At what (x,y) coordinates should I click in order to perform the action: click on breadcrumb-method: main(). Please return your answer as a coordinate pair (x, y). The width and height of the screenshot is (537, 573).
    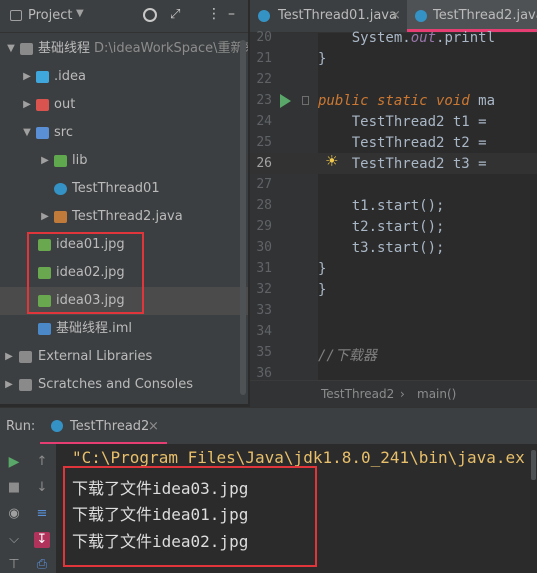
    Looking at the image, I should click on (436, 394).